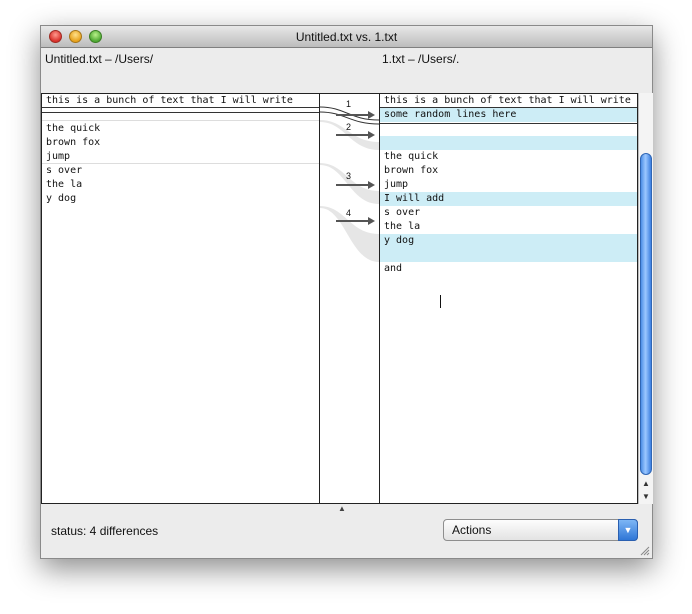  What do you see at coordinates (348, 104) in the screenshot?
I see `diff-number: 1` at bounding box center [348, 104].